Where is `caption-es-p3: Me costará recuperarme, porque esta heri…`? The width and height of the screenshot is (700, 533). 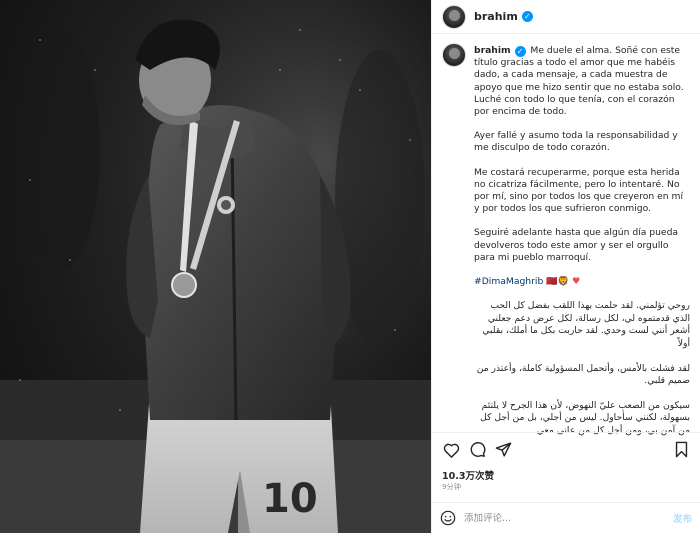 caption-es-p3: Me costará recuperarme, porque esta heri… is located at coordinates (579, 190).